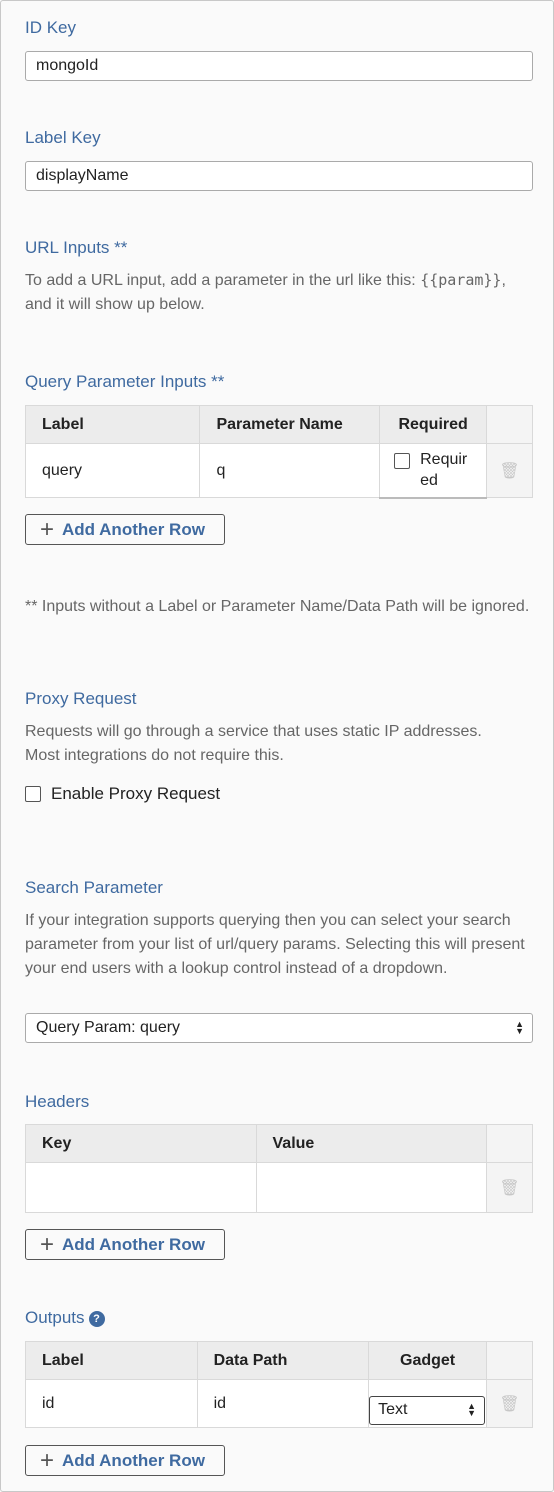  What do you see at coordinates (111, 1403) in the screenshot?
I see `output-label-cell: id` at bounding box center [111, 1403].